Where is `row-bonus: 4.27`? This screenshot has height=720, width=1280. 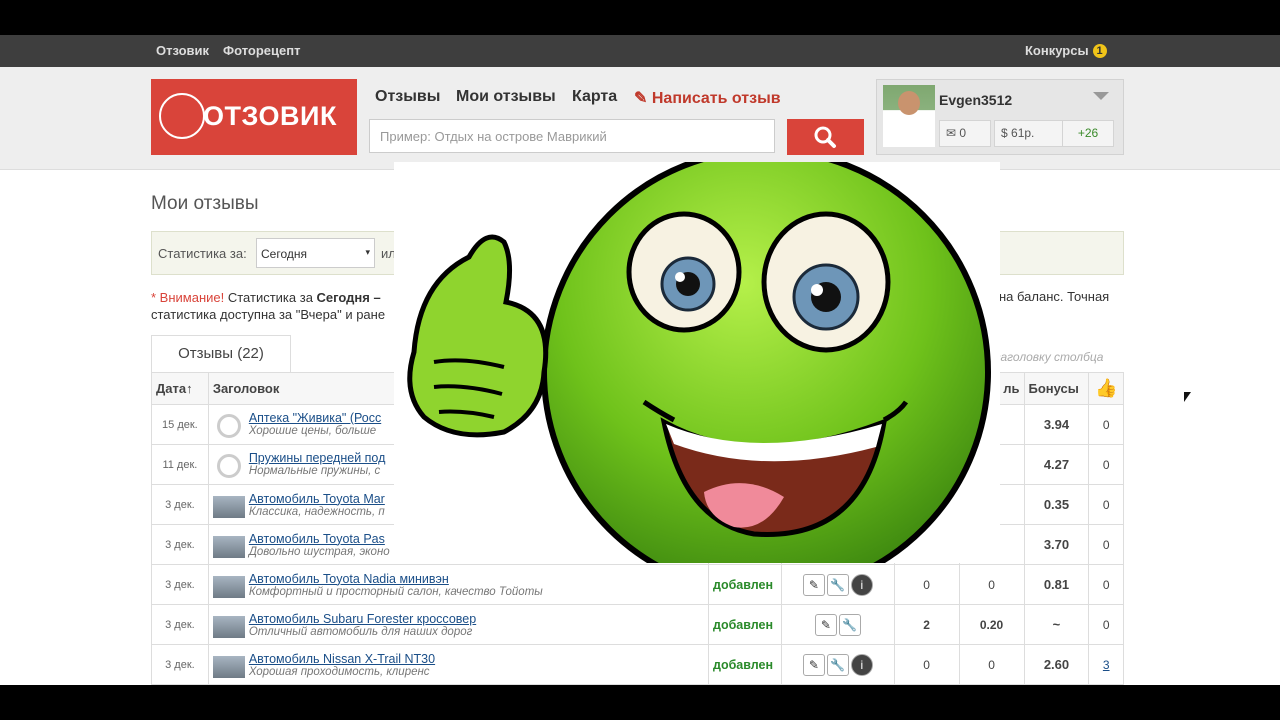
row-bonus: 4.27 is located at coordinates (1056, 464).